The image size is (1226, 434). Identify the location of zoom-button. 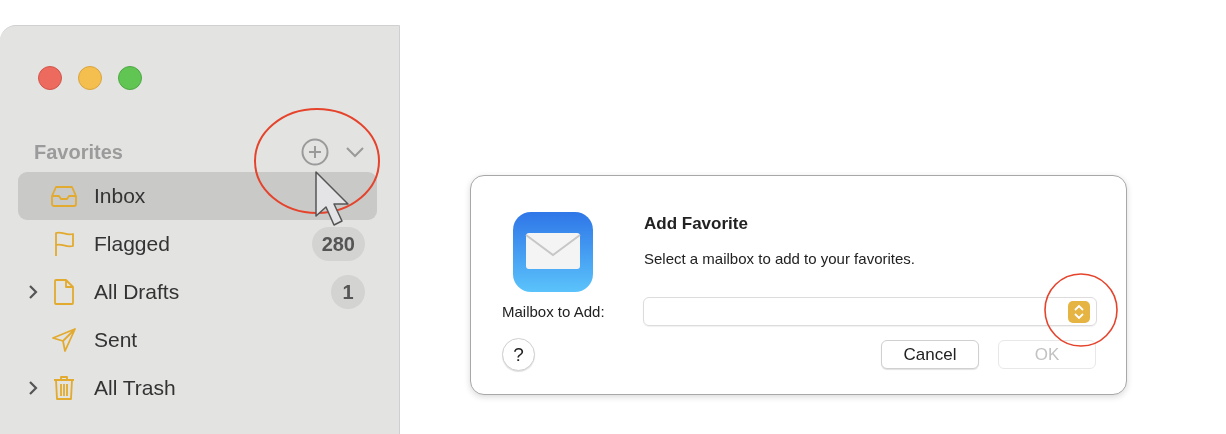
(130, 78).